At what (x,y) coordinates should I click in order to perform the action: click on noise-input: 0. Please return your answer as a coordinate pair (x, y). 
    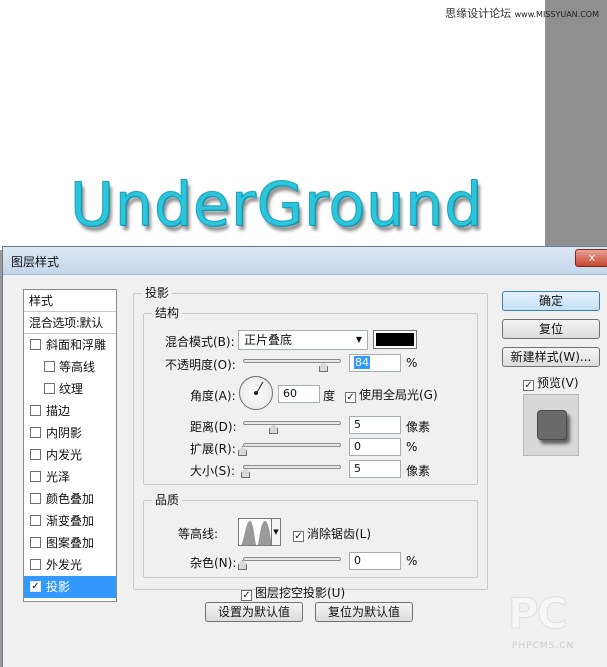
    Looking at the image, I should click on (375, 561).